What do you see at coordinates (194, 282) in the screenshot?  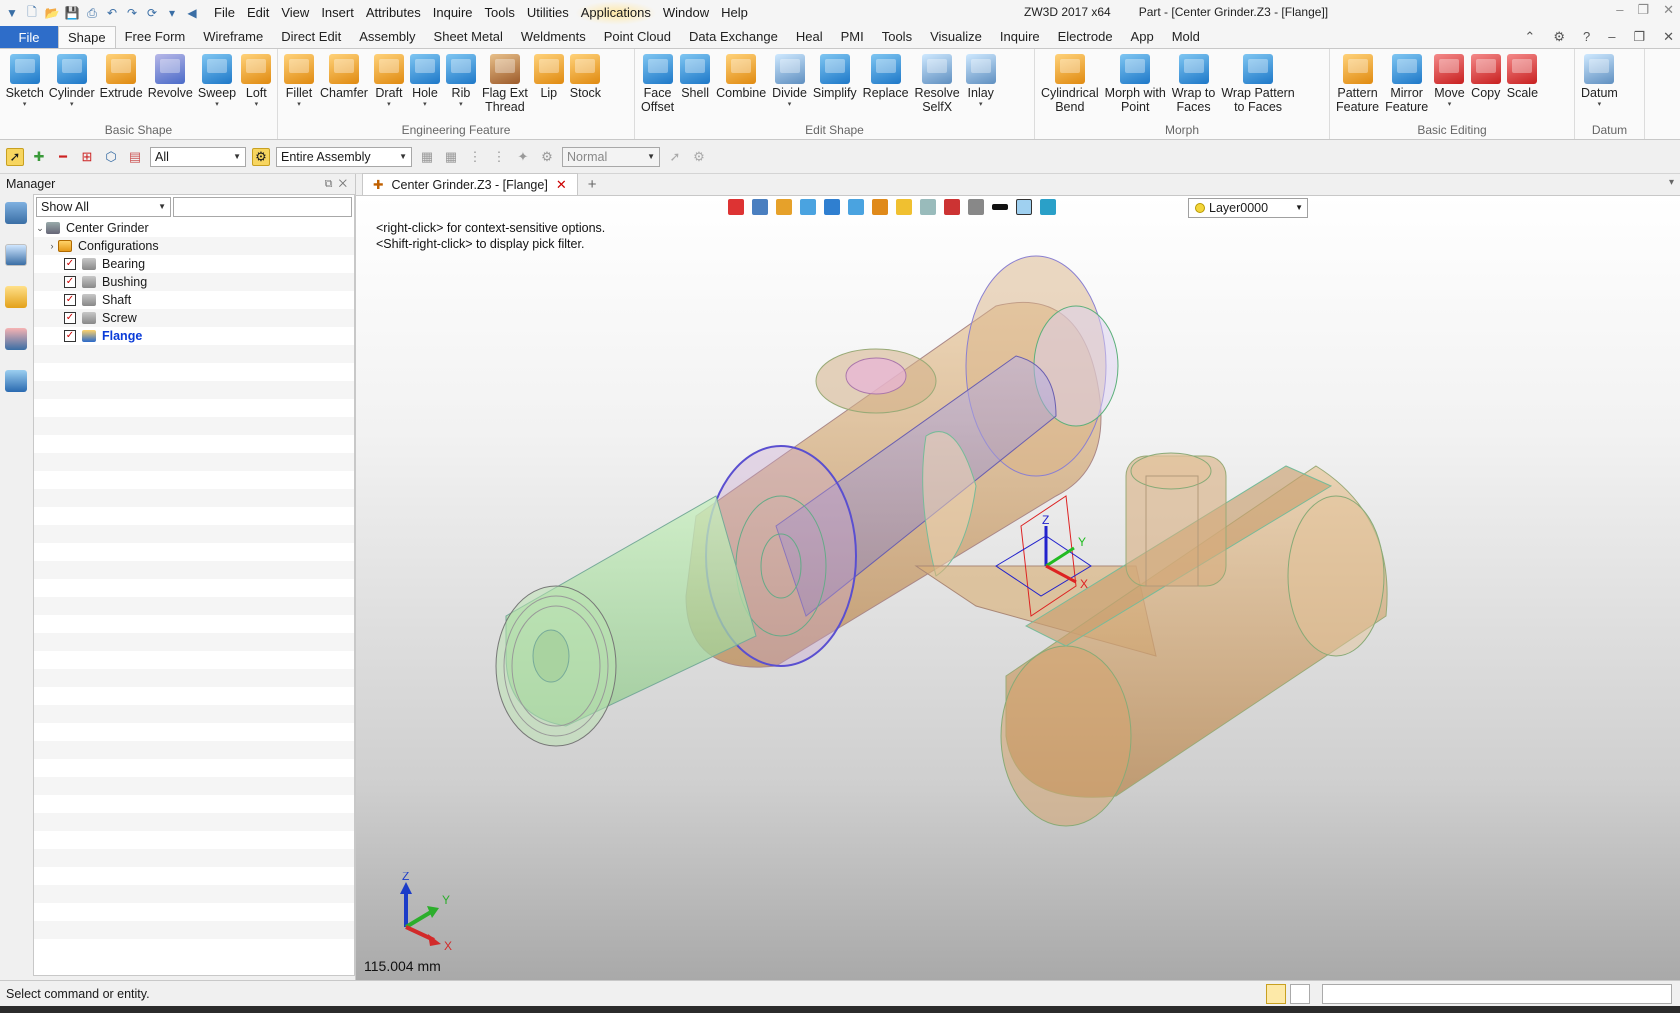 I see `tree-item-bushing: ✓ Bushing` at bounding box center [194, 282].